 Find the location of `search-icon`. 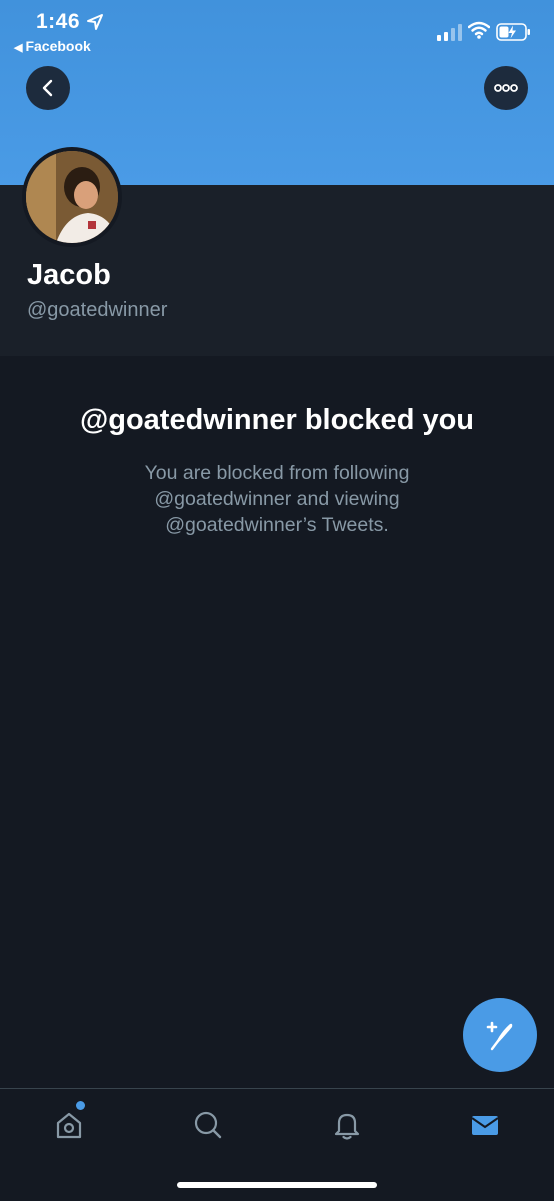

search-icon is located at coordinates (208, 1125).